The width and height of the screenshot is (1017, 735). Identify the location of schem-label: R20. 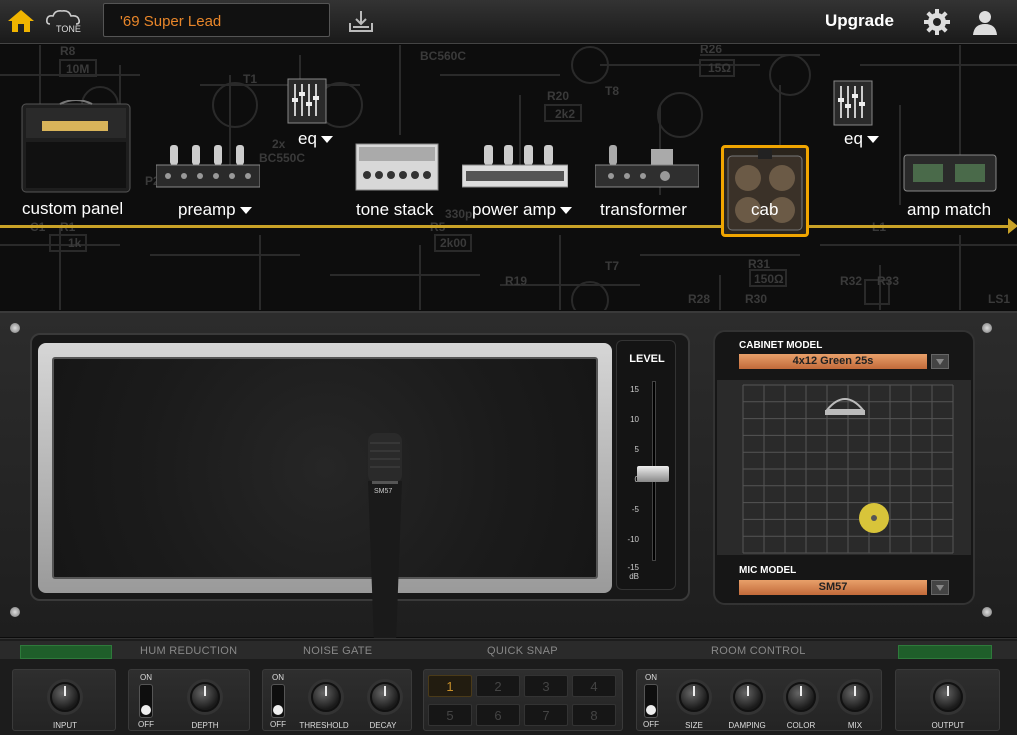
(558, 96).